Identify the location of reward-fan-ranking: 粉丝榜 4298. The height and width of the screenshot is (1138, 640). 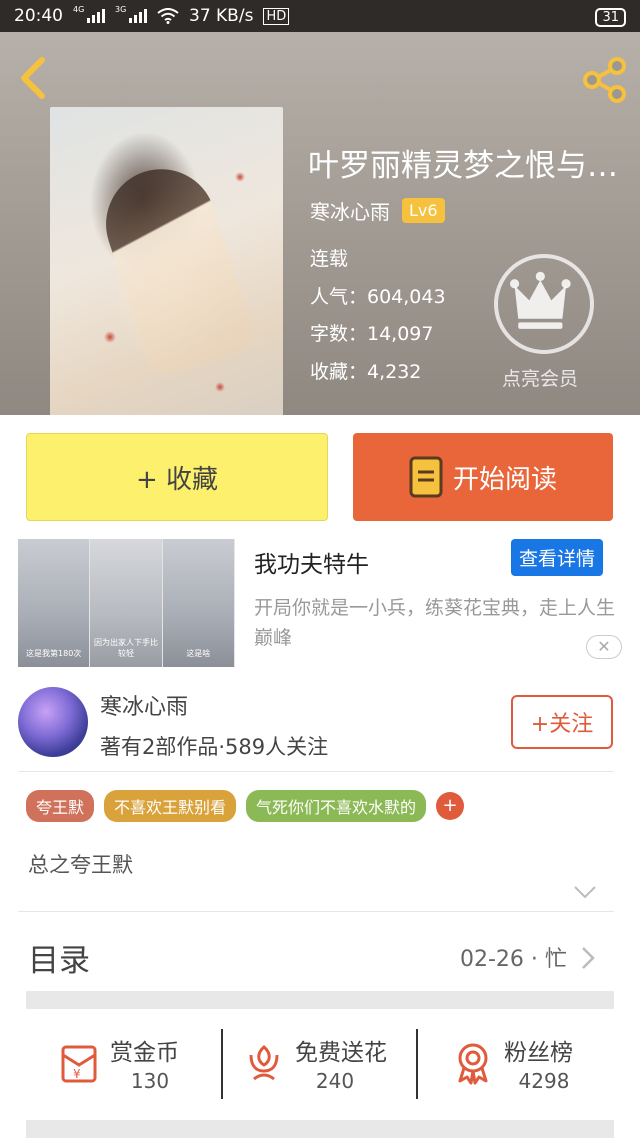
(527, 1071).